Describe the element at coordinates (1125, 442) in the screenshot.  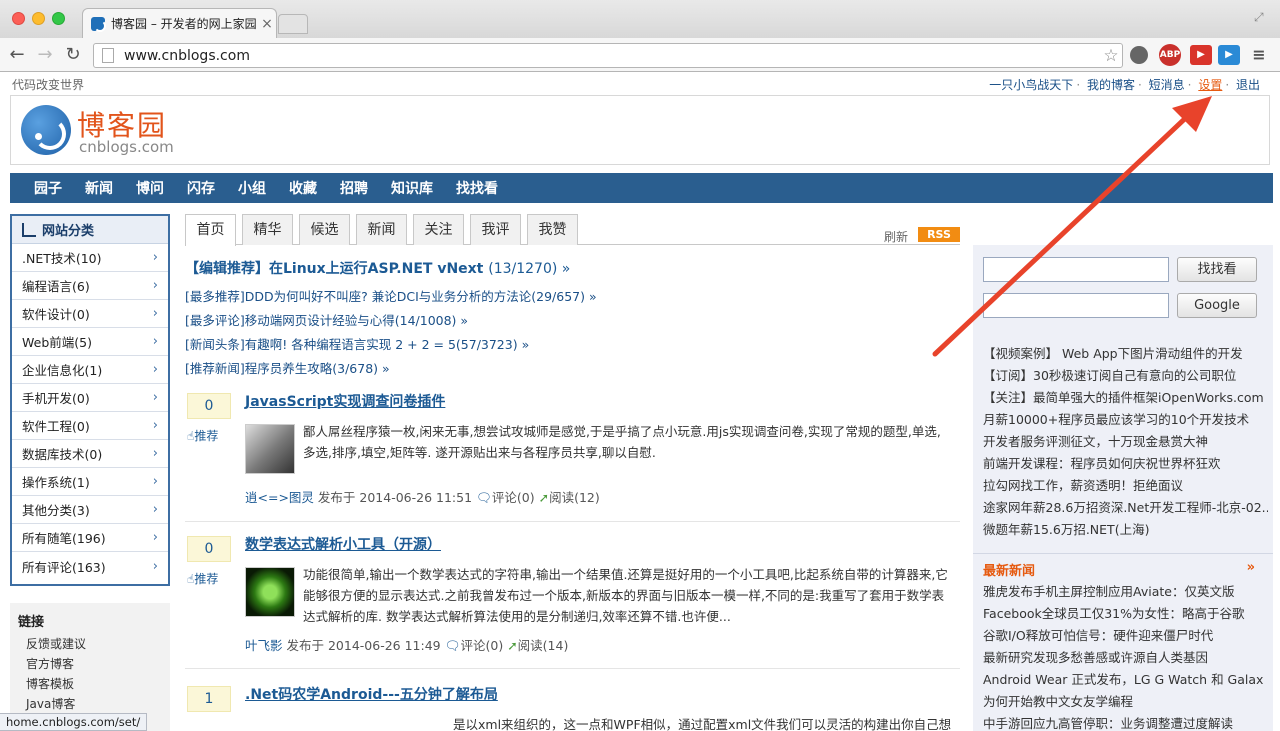
I see `ad-link: 开发者服务评测征文，十万现金悬赏大神` at that location.